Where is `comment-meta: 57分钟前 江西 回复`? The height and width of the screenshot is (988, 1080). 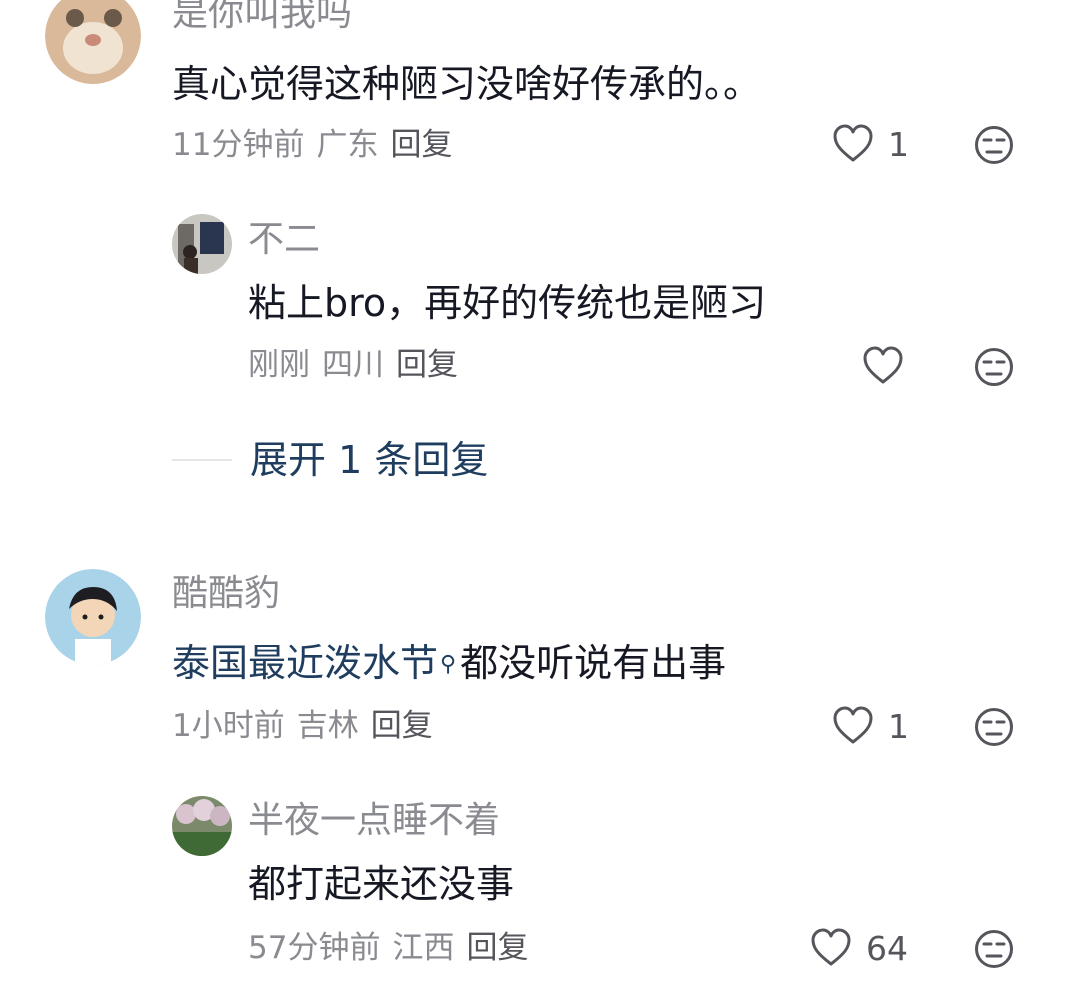
comment-meta: 57分钟前 江西 回复 is located at coordinates (388, 948).